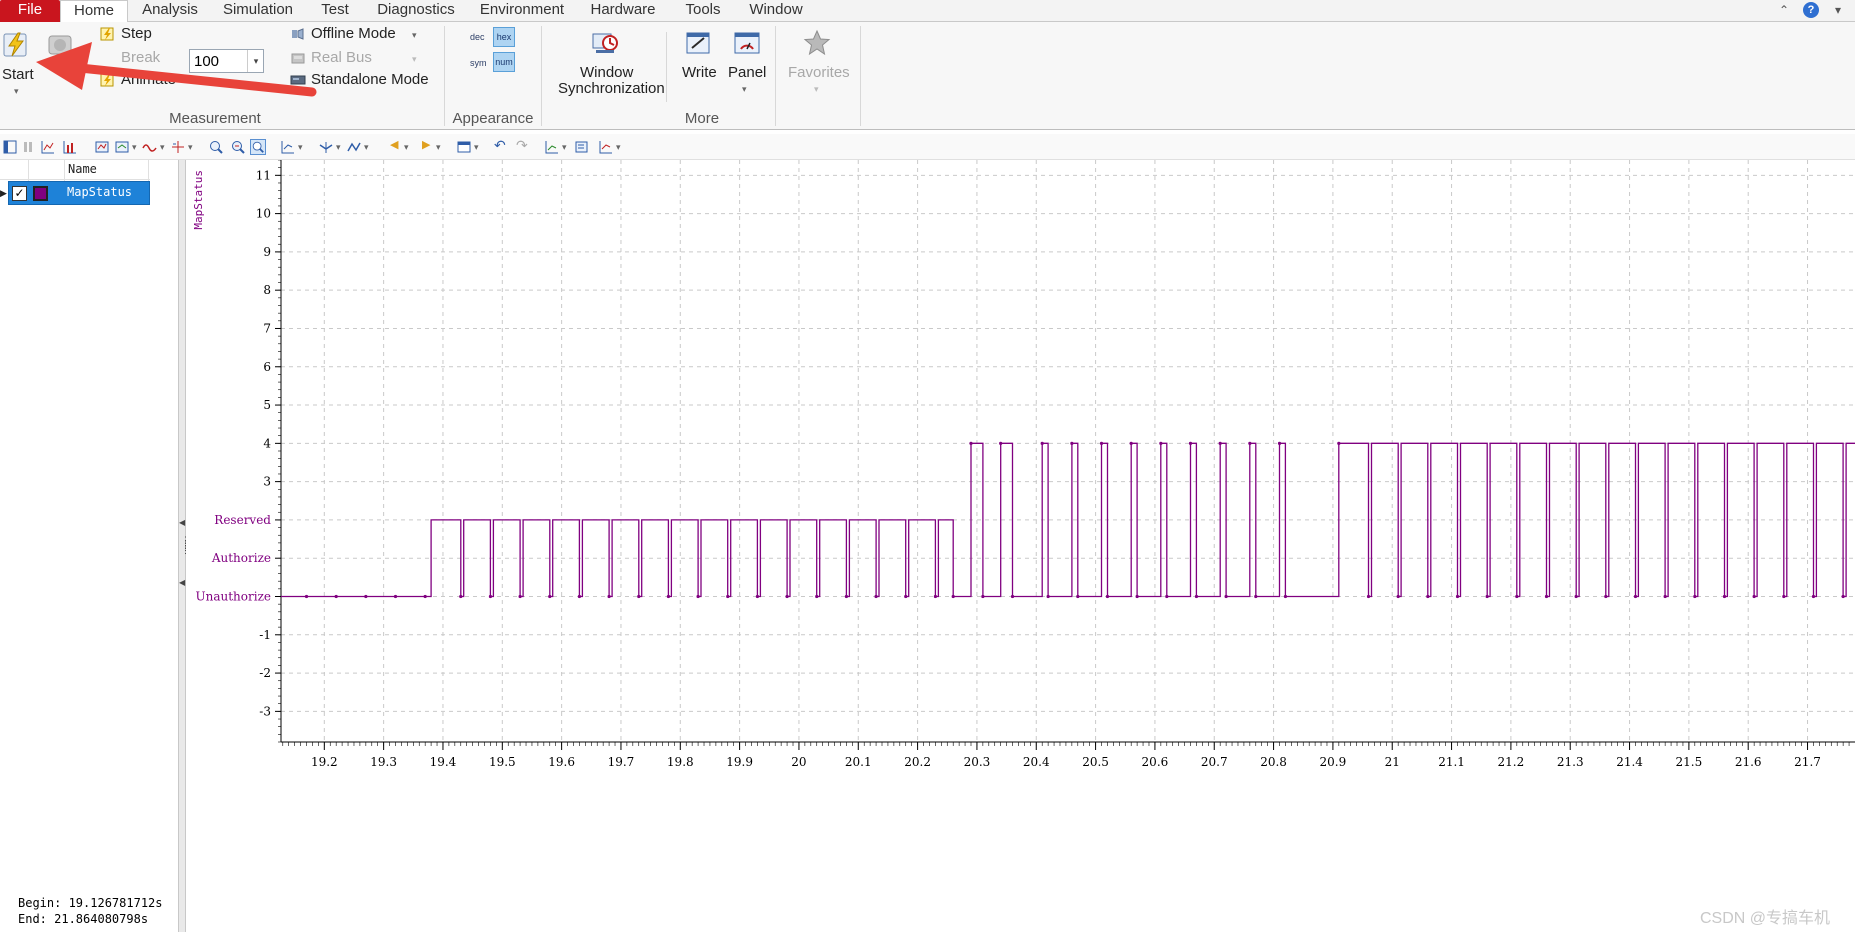 This screenshot has height=932, width=1855. I want to click on prev-marker-icon: ◀, so click(394, 144).